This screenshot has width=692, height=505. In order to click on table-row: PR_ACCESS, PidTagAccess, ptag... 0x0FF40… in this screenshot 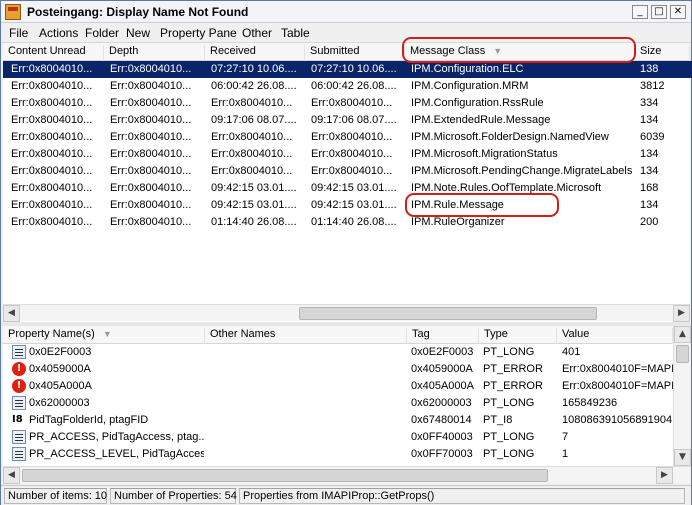, I will do `click(338, 437)`.